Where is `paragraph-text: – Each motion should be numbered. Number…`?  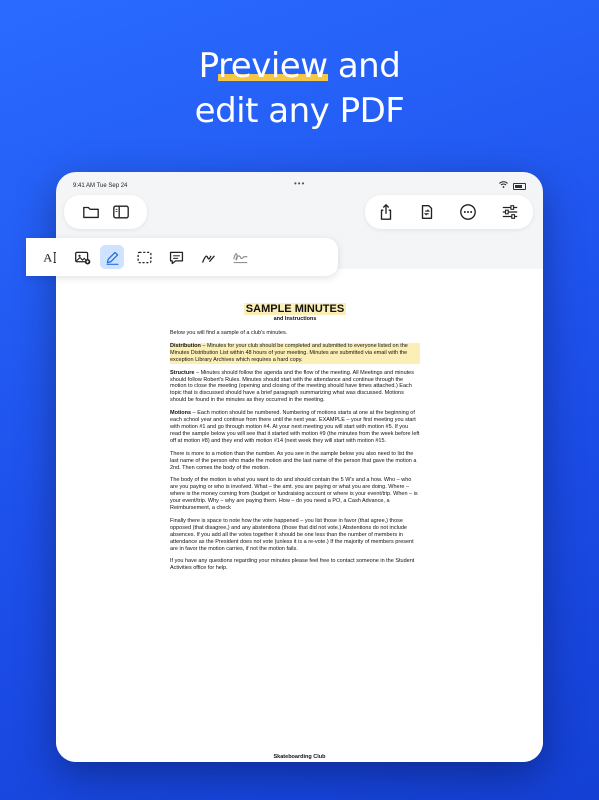 paragraph-text: – Each motion should be numbered. Number… is located at coordinates (295, 427).